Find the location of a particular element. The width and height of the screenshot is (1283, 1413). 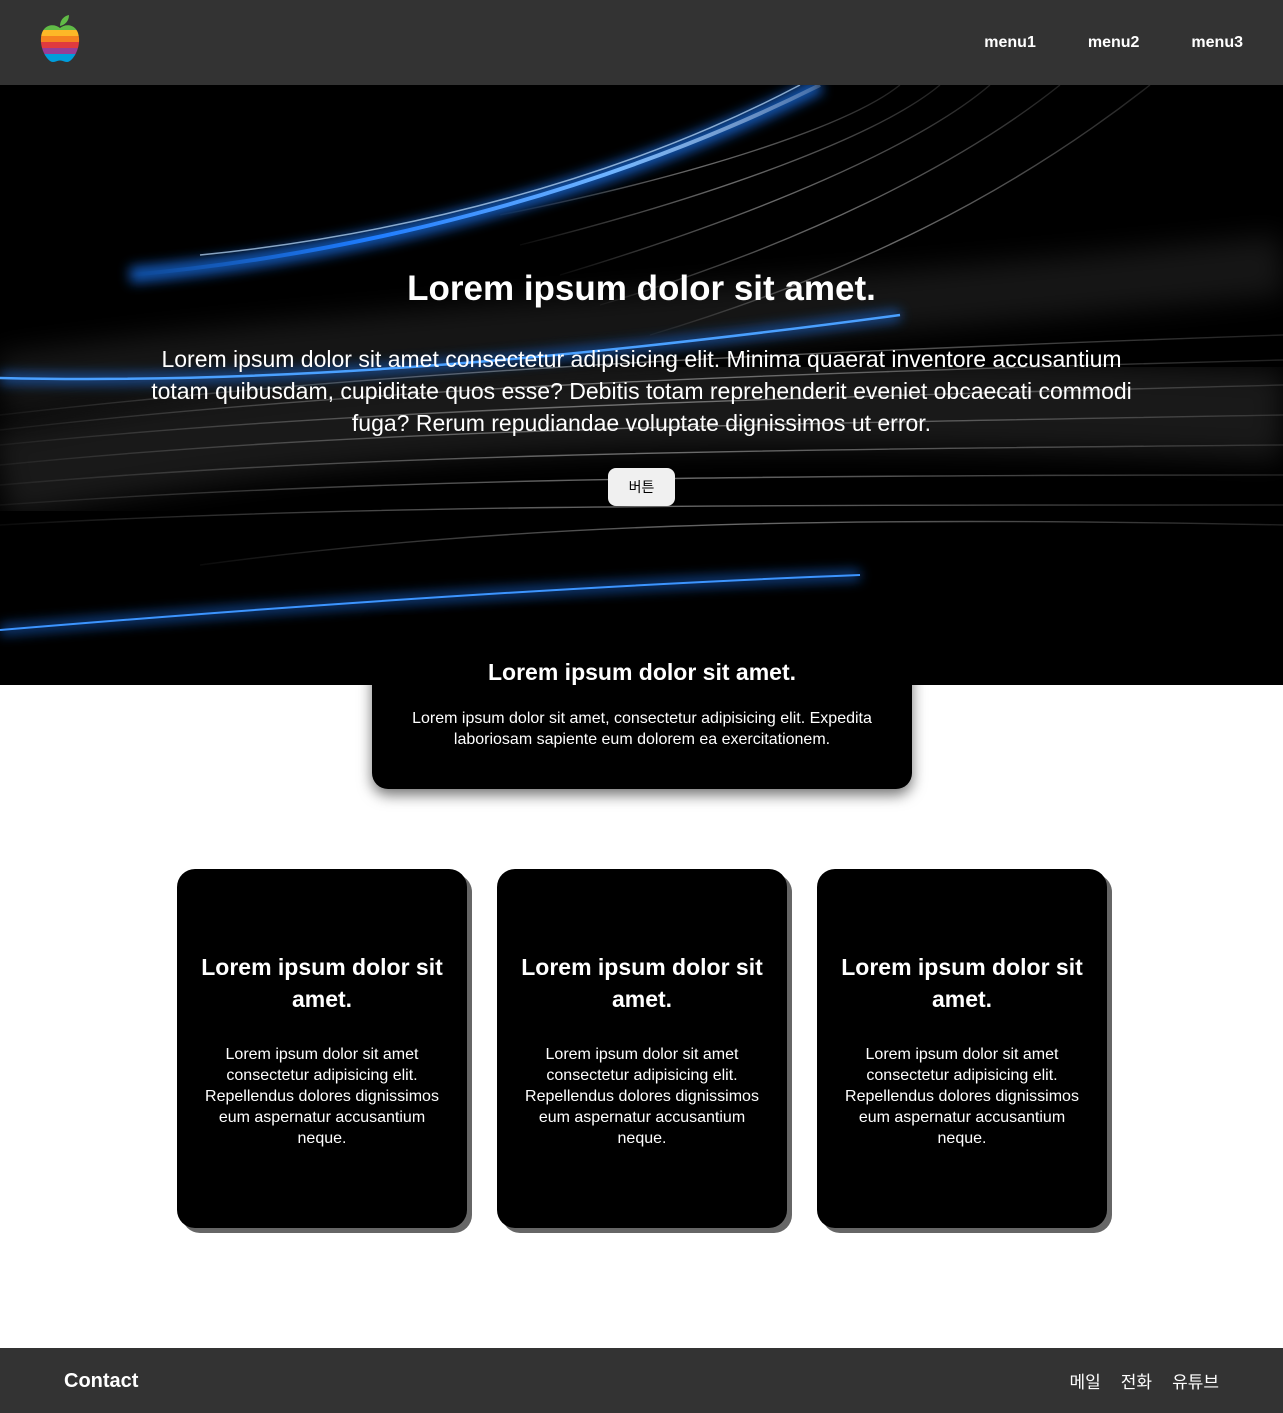

site-footer: Contact 메일 전화 유튜브 is located at coordinates (641, 1380).